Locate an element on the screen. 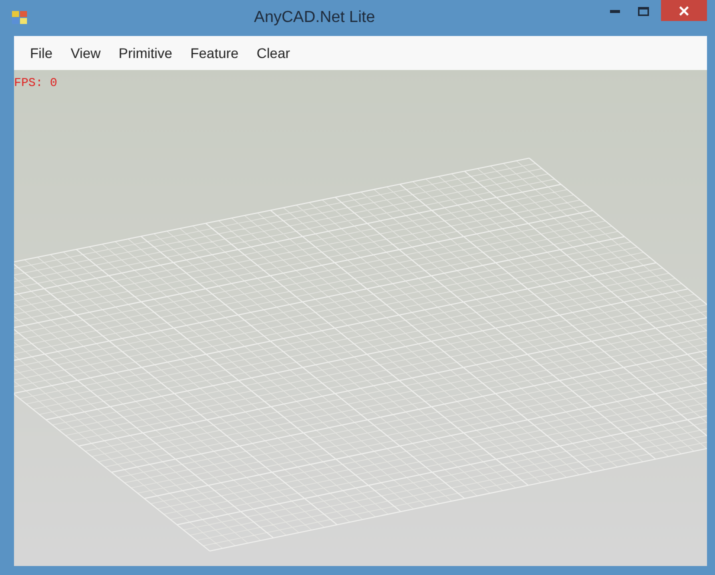  menu-item: File is located at coordinates (41, 53).